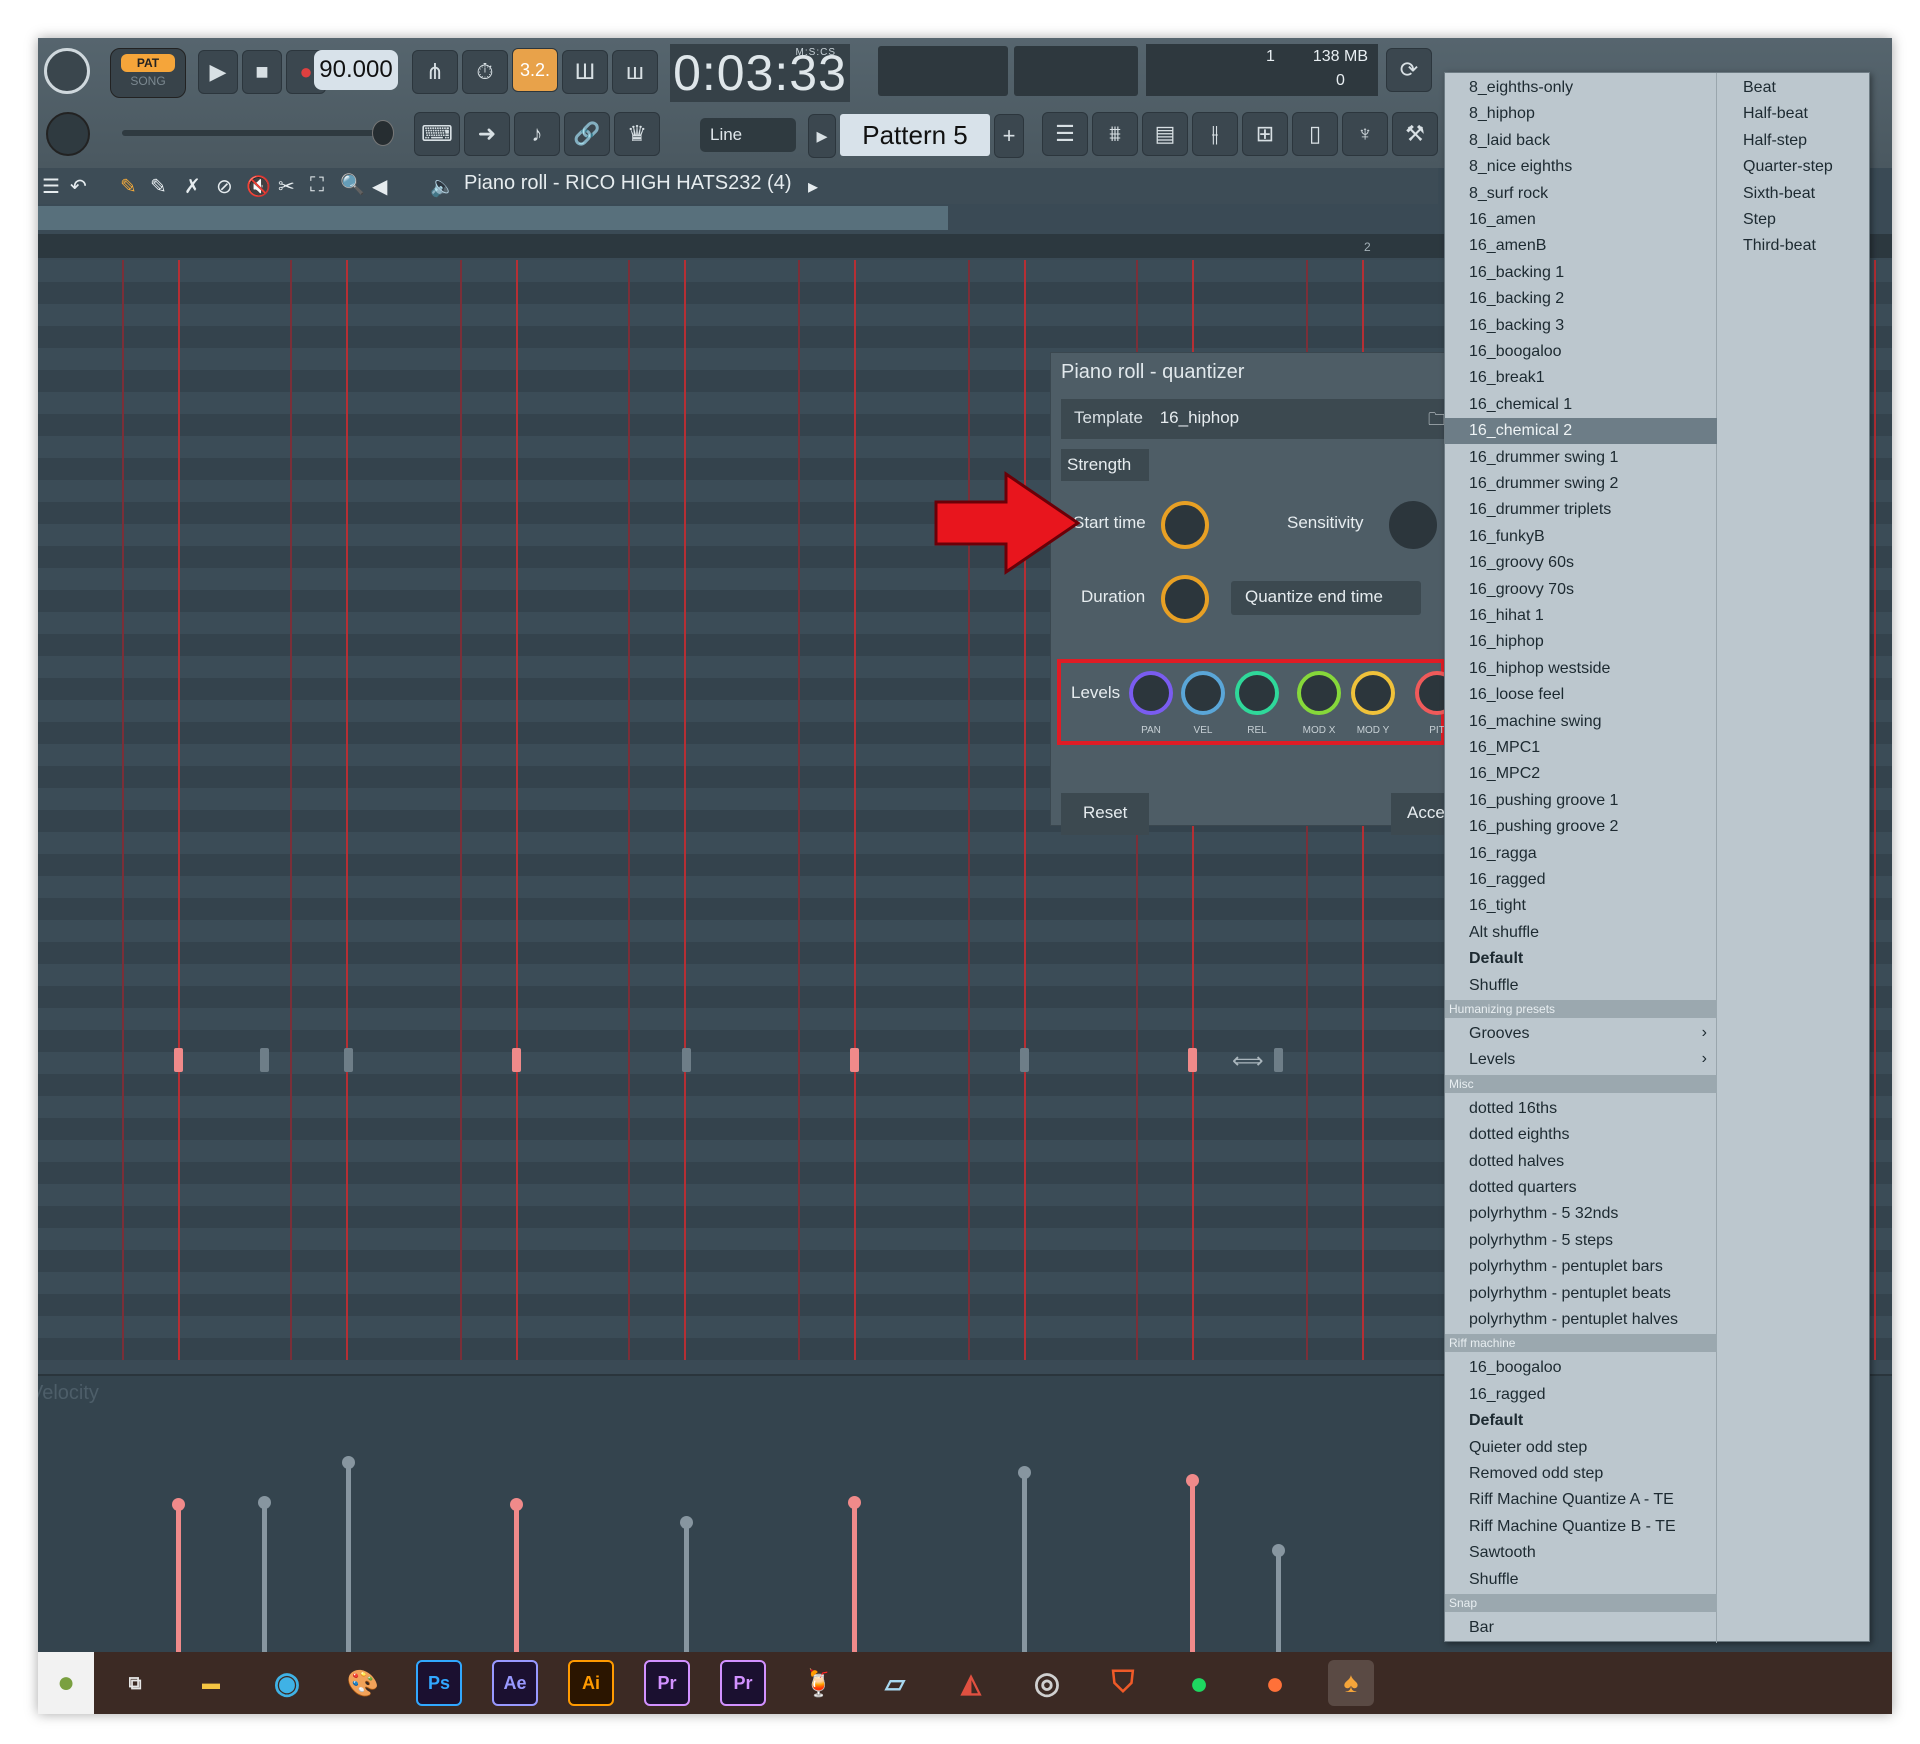 The height and width of the screenshot is (1744, 1920). What do you see at coordinates (352, 184) in the screenshot?
I see `zoom-icon: 🔍` at bounding box center [352, 184].